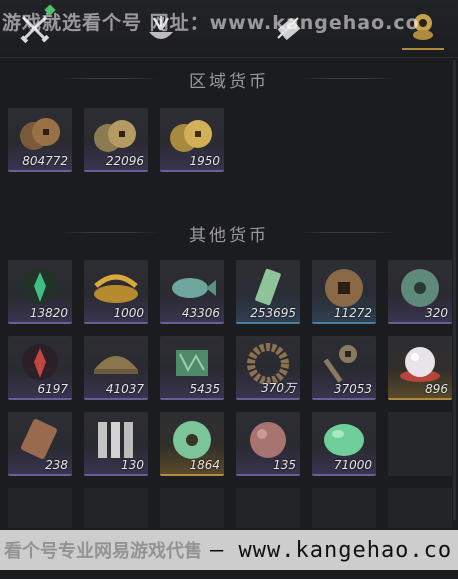 The width and height of the screenshot is (458, 579). Describe the element at coordinates (52, 389) in the screenshot. I see `currency-quantity: 6197` at that location.